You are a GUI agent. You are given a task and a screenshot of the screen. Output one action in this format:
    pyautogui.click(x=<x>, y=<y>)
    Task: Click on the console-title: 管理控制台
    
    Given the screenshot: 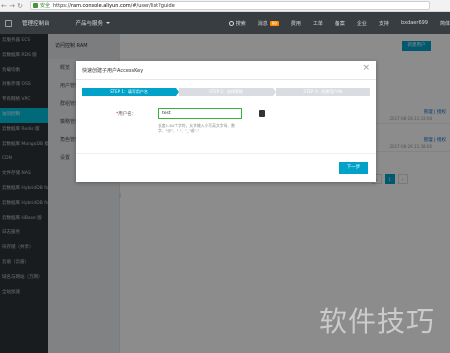 What is the action you would take?
    pyautogui.click(x=36, y=23)
    